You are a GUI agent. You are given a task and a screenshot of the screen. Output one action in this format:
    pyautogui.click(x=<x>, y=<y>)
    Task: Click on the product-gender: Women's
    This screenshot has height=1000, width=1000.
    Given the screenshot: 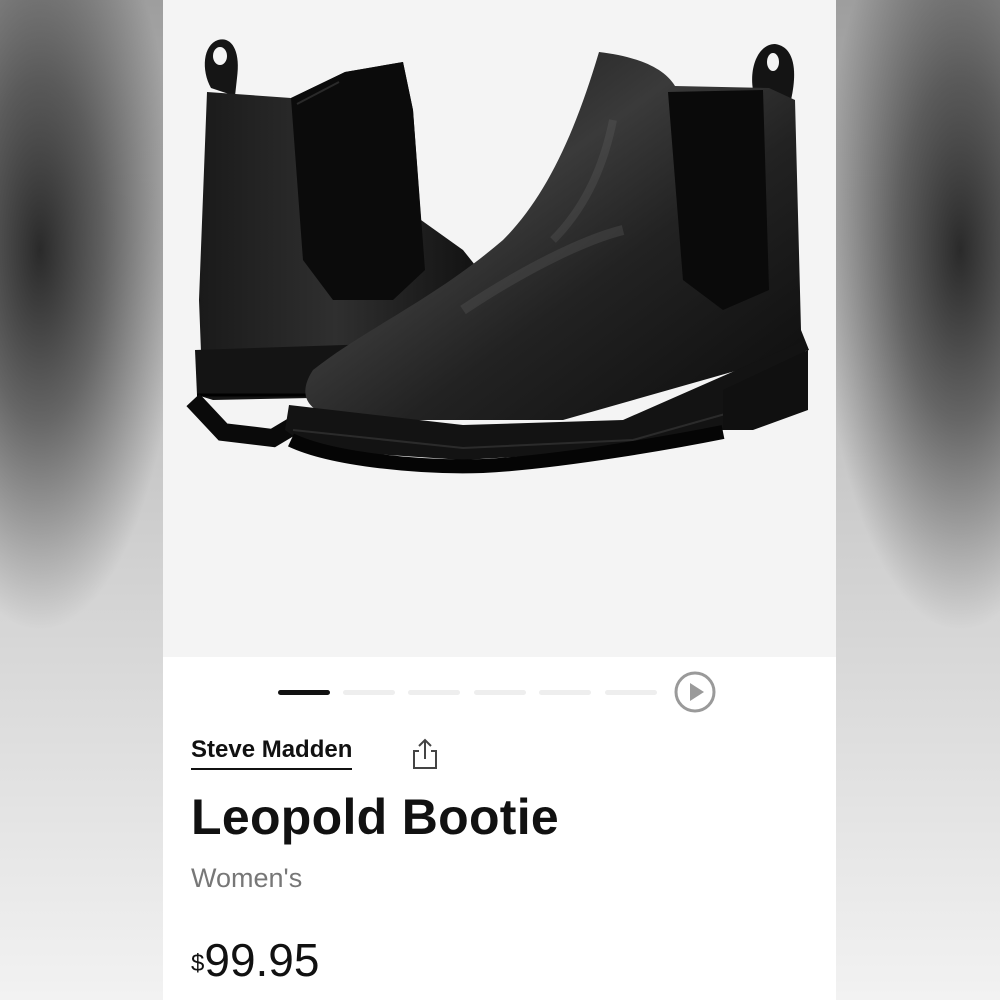 What is the action you would take?
    pyautogui.click(x=247, y=878)
    